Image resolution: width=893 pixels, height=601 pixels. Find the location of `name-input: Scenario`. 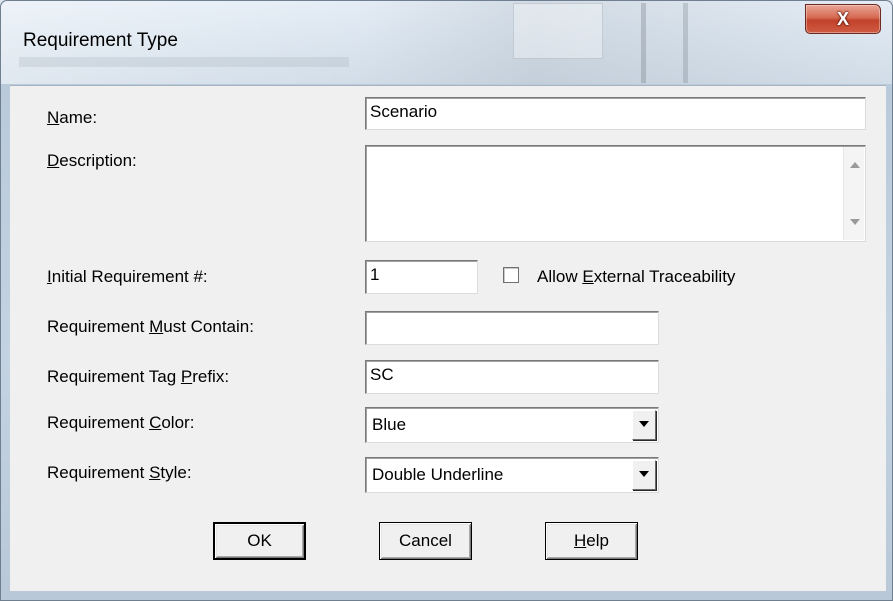

name-input: Scenario is located at coordinates (615, 113).